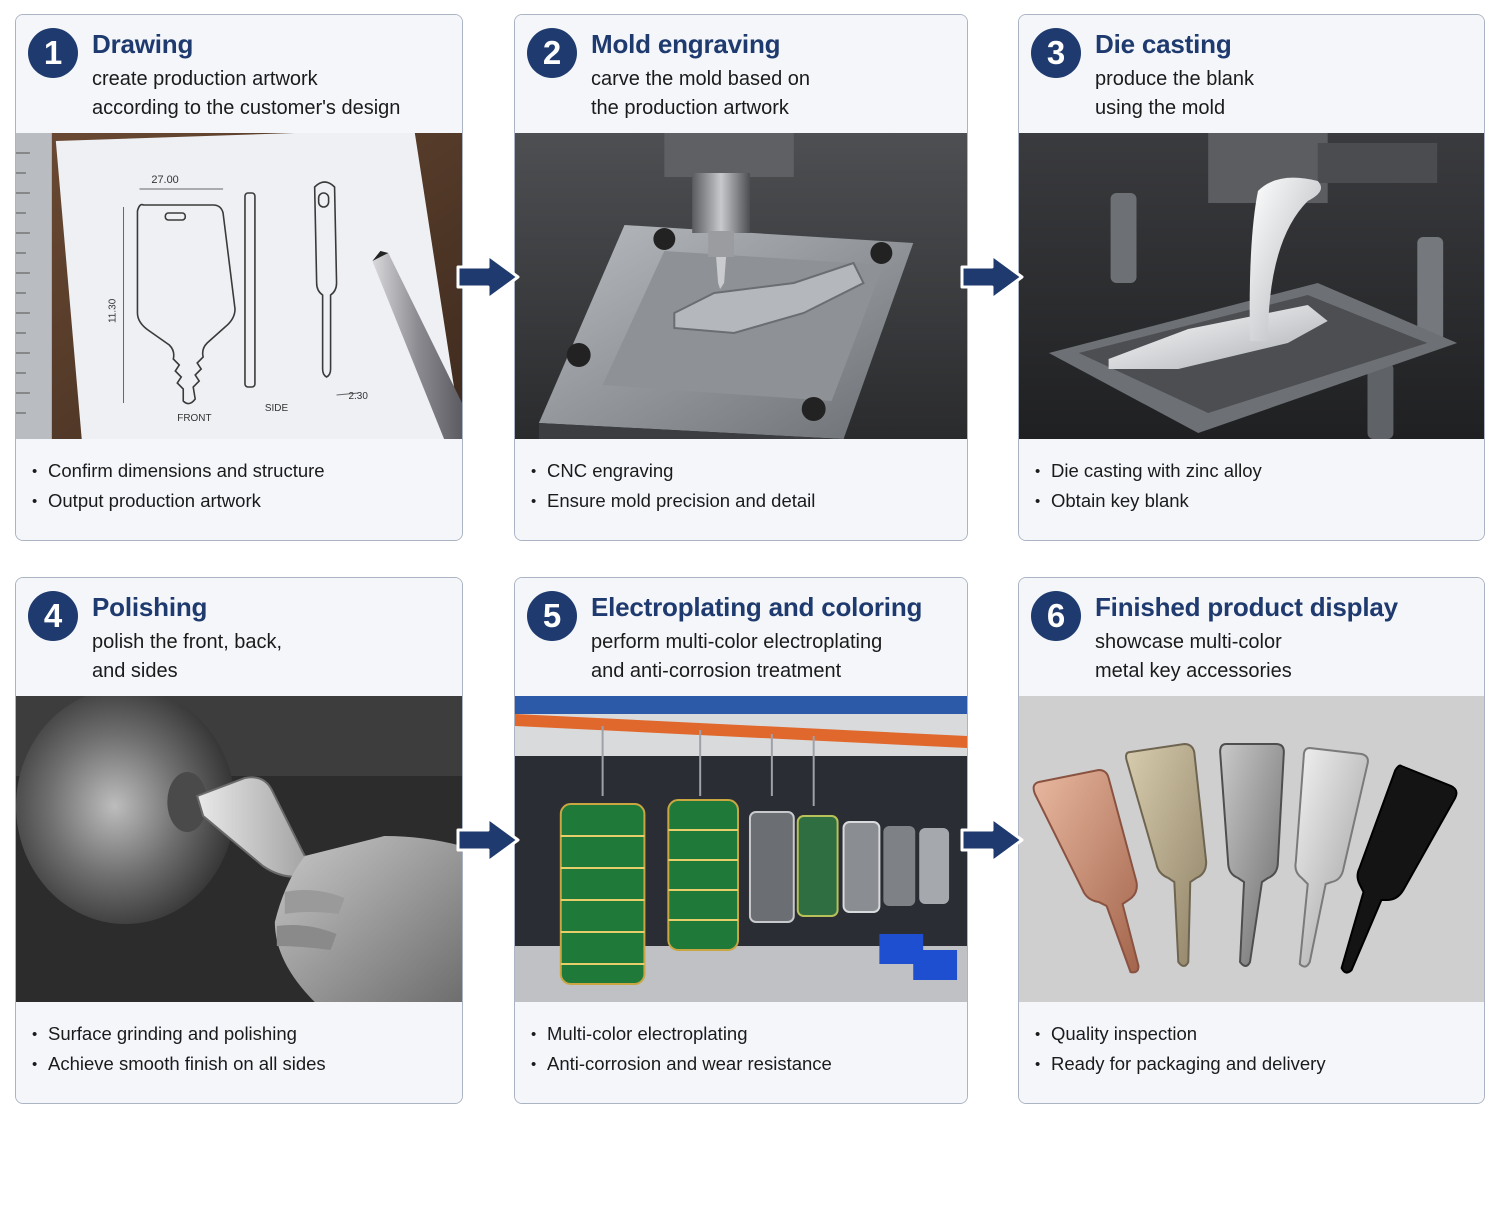 Image resolution: width=1500 pixels, height=1220 pixels. What do you see at coordinates (1251, 849) in the screenshot?
I see `photo-finished-keys` at bounding box center [1251, 849].